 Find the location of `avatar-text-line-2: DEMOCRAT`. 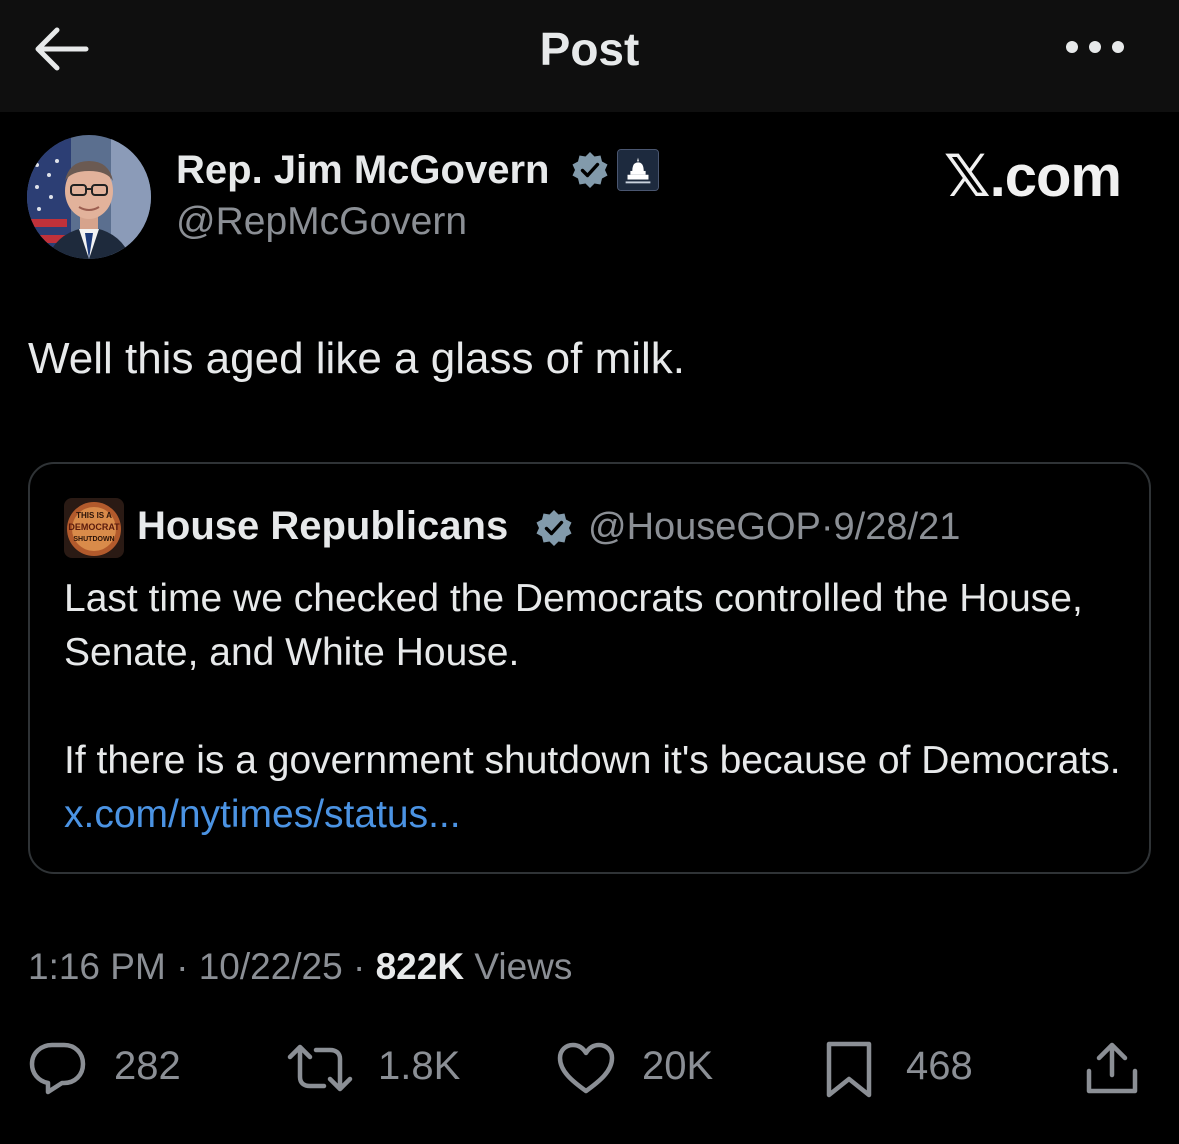

avatar-text-line-2: DEMOCRAT is located at coordinates (94, 527).